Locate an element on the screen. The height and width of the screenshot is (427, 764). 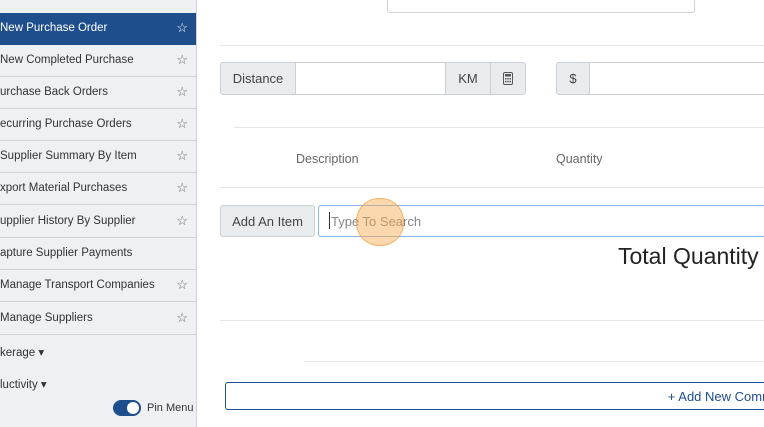
calculator-button is located at coordinates (508, 78).